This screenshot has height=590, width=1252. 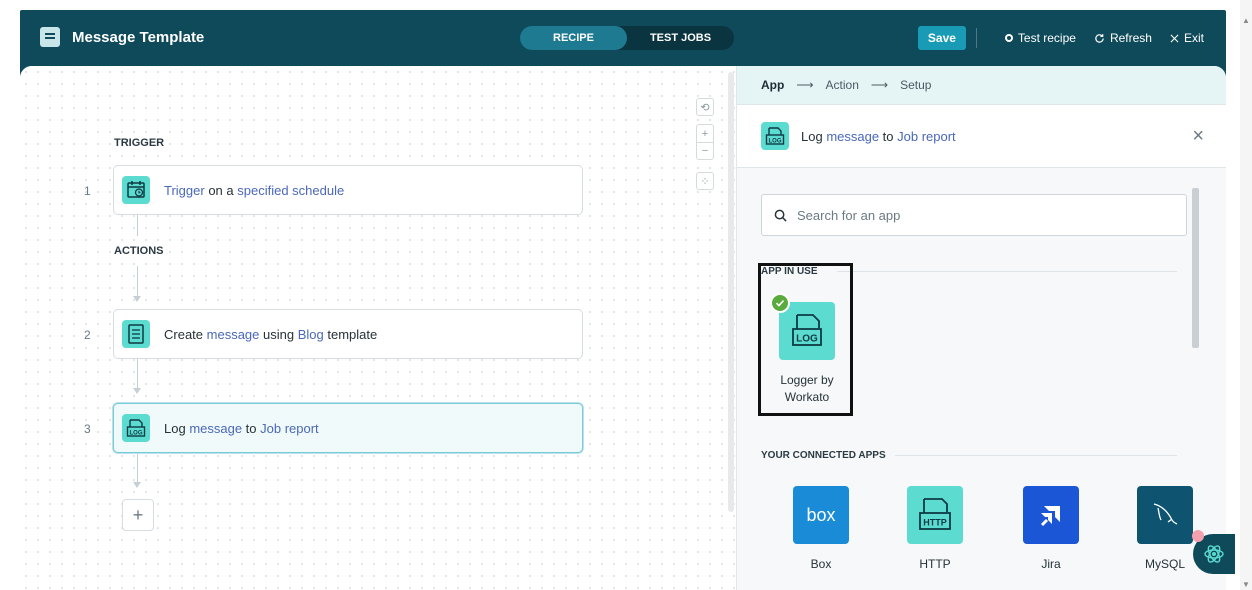 What do you see at coordinates (1051, 564) in the screenshot?
I see `app-name: Jira` at bounding box center [1051, 564].